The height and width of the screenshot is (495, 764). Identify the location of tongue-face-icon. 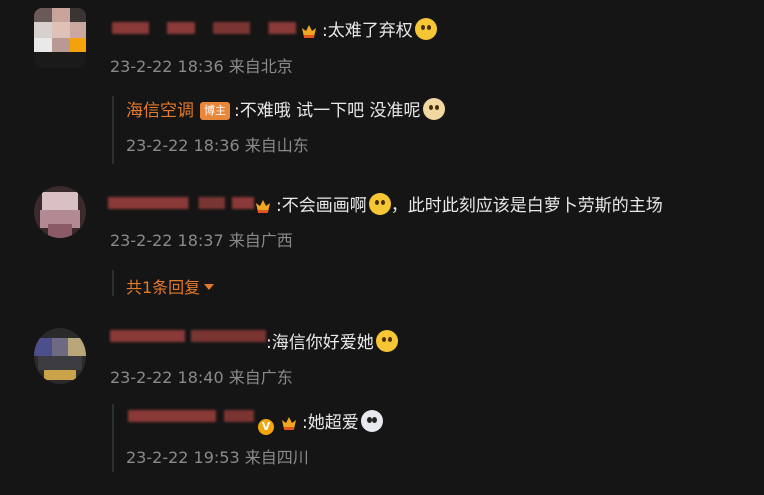
(379, 204).